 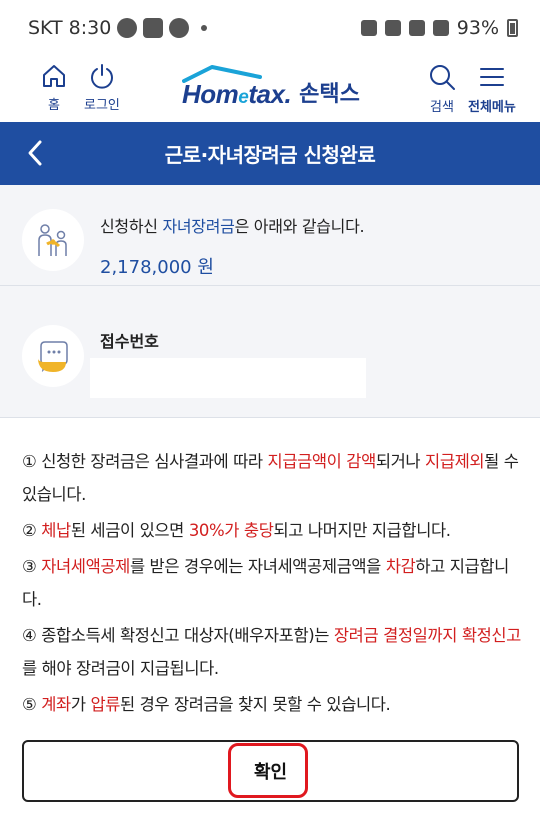 I want to click on receipt-number-label: 접수번호, so click(x=129, y=341).